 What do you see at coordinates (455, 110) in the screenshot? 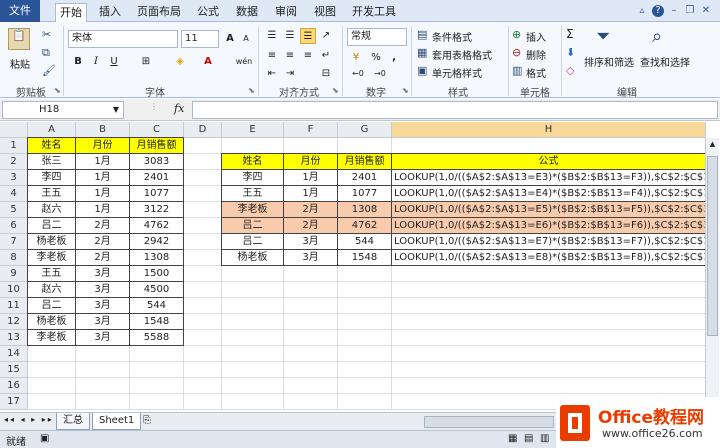
I see `formula-input` at bounding box center [455, 110].